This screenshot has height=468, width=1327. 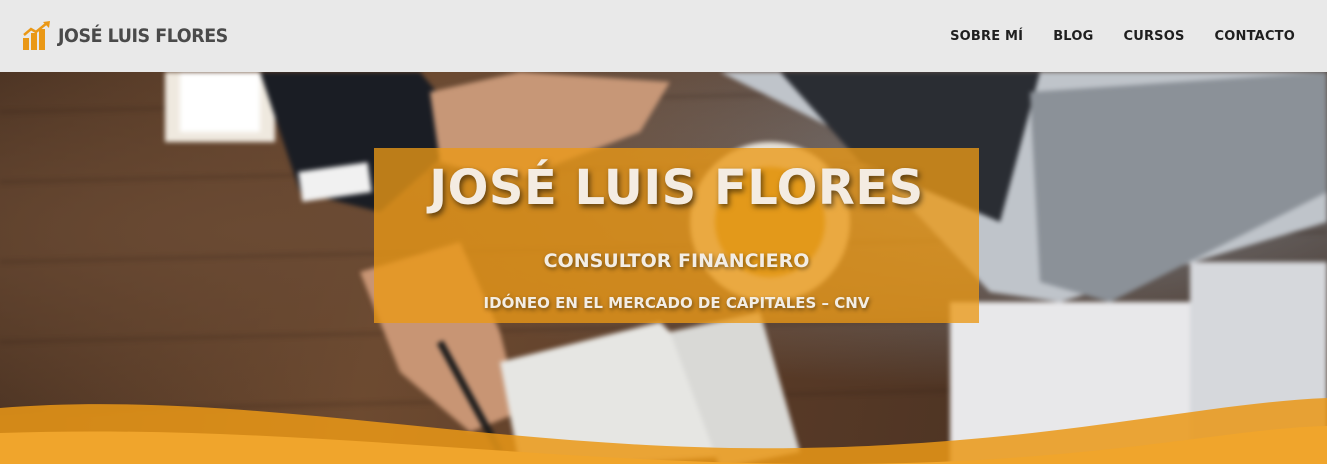 I want to click on brand-logo-link: JOSÉ LUIS FLORES, so click(x=132, y=36).